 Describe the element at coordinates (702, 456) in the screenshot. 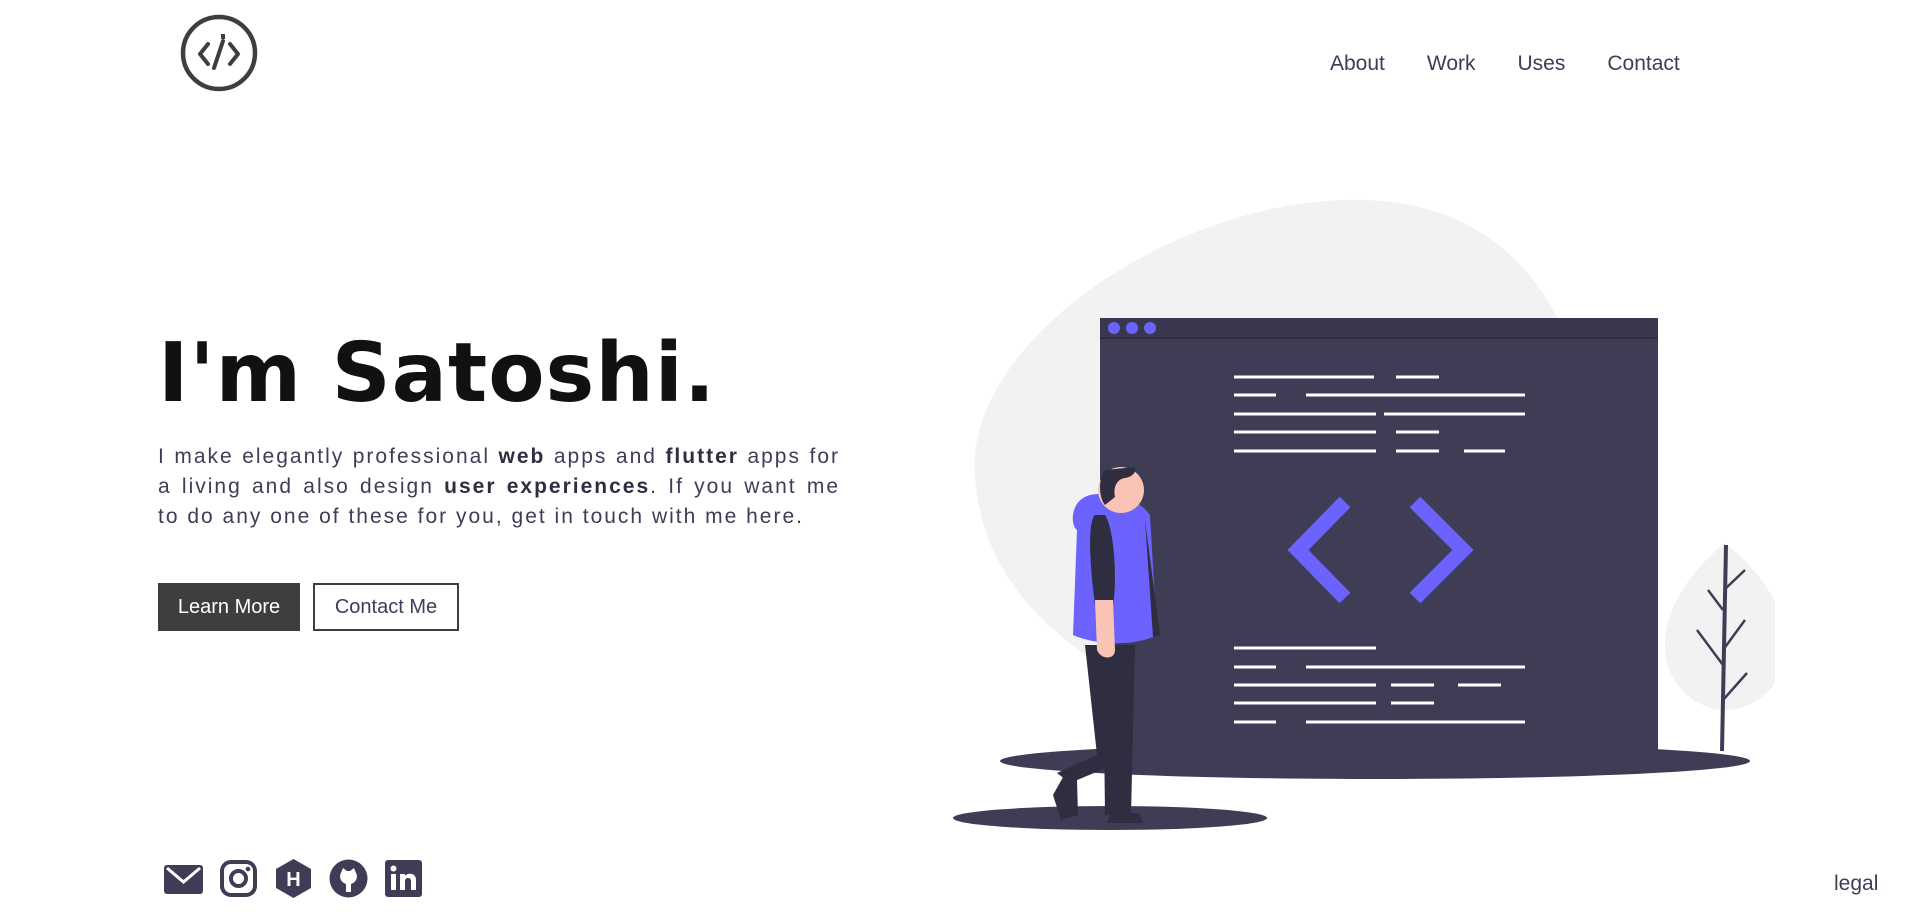

I see `hero-text-bold: flutter` at that location.